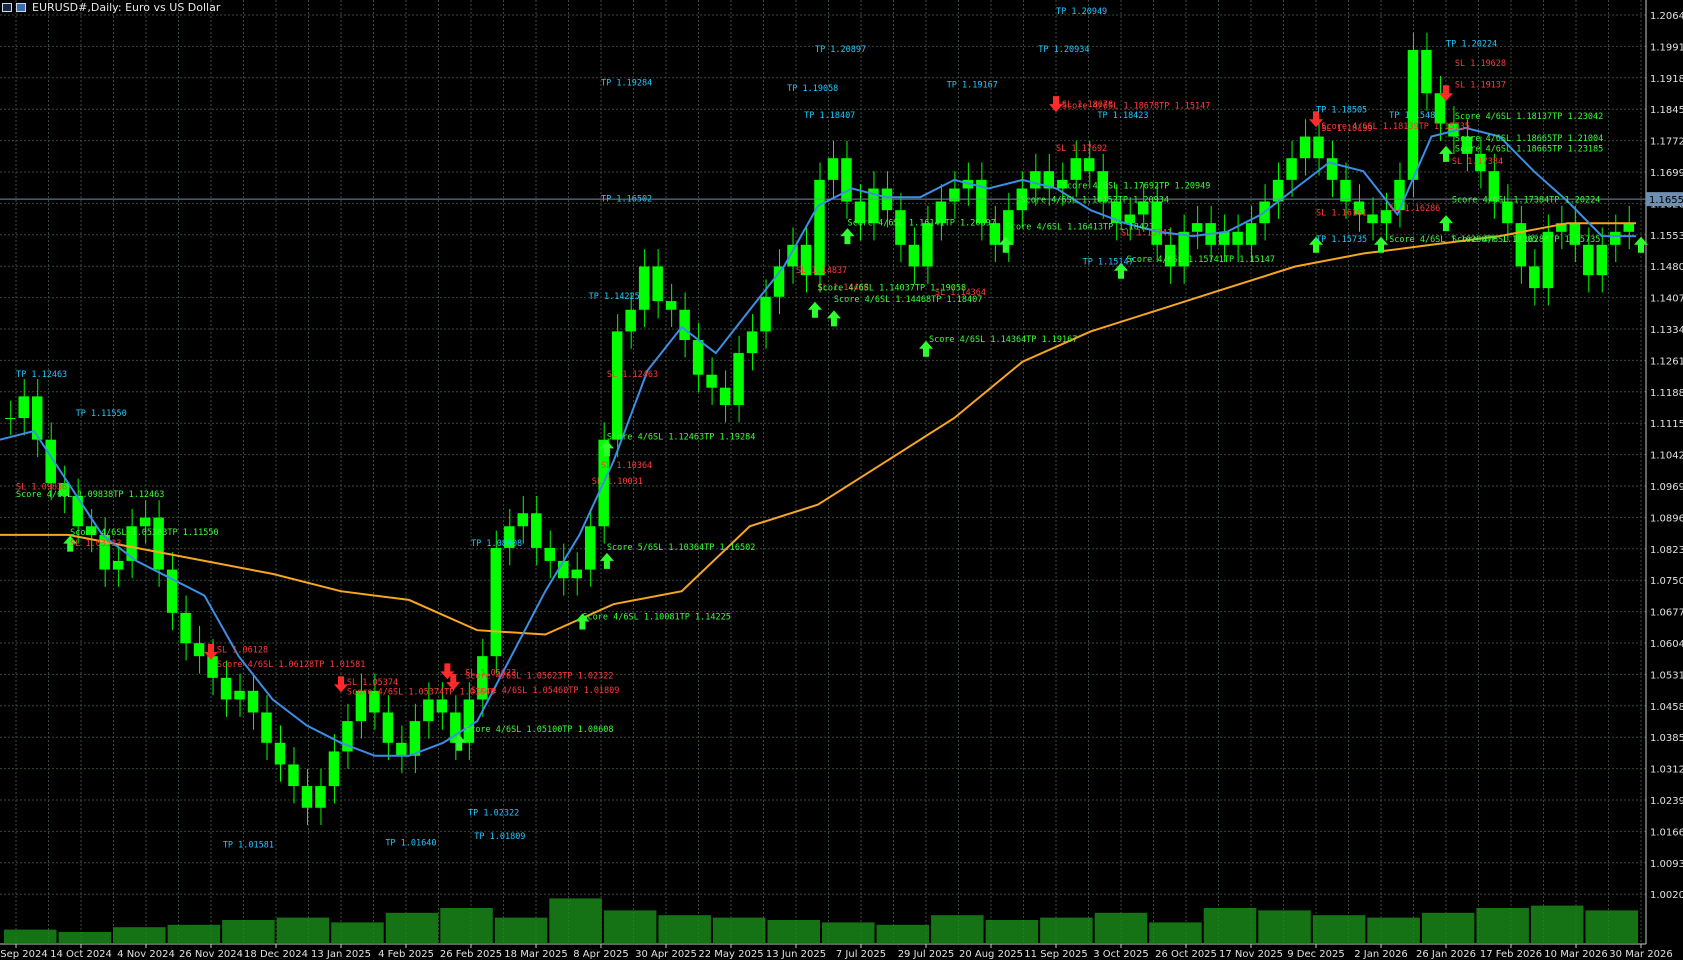  What do you see at coordinates (626, 200) in the screenshot?
I see `take-profit-label: TP 1.16502` at bounding box center [626, 200].